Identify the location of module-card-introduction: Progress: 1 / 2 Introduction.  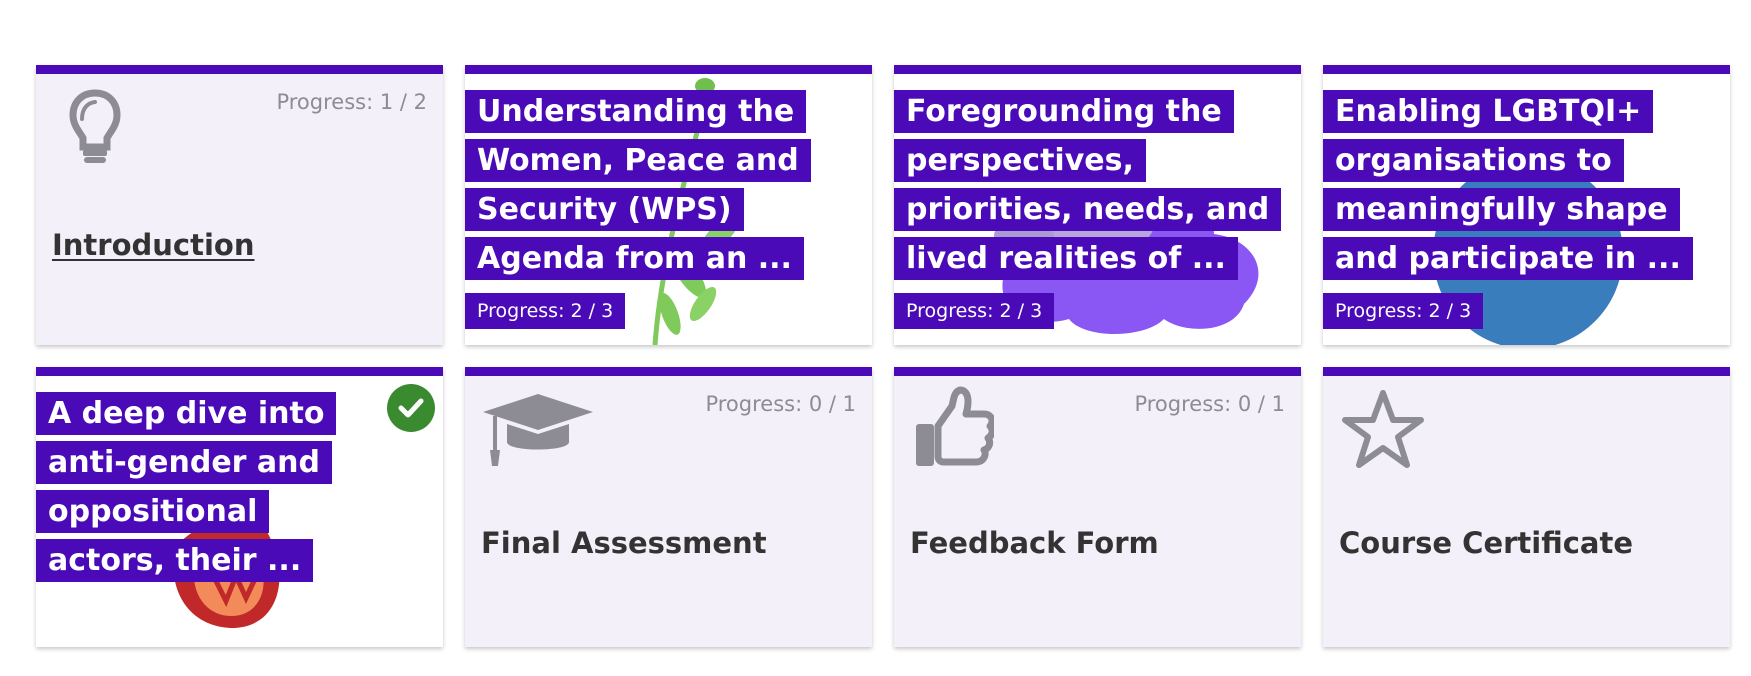
(239, 205).